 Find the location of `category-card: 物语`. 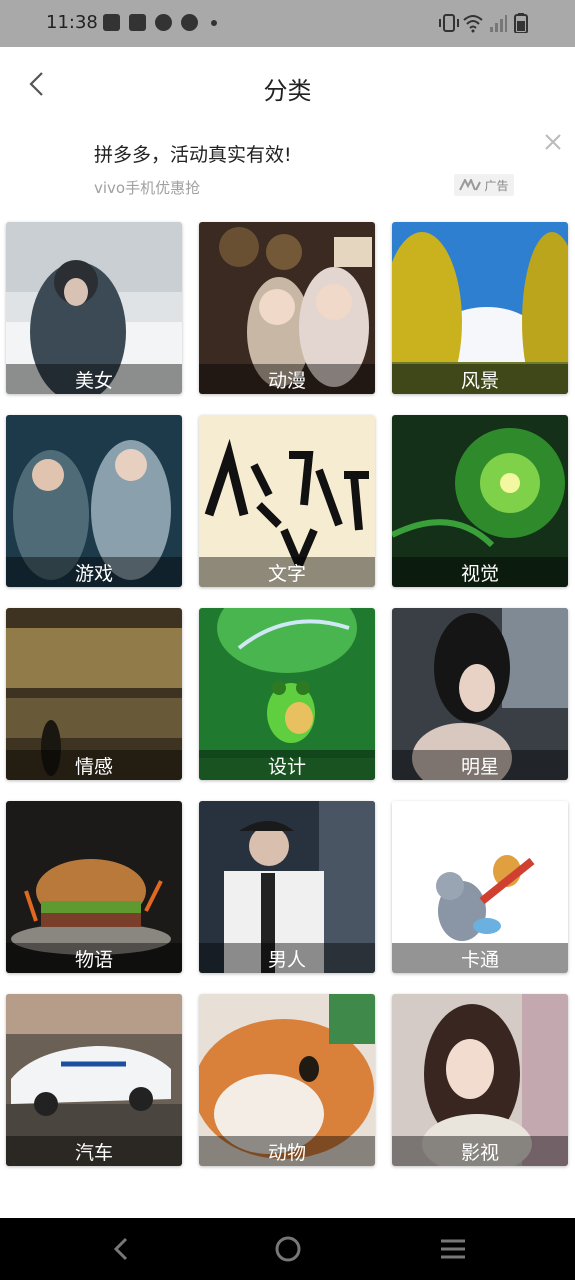

category-card: 物语 is located at coordinates (94, 887).